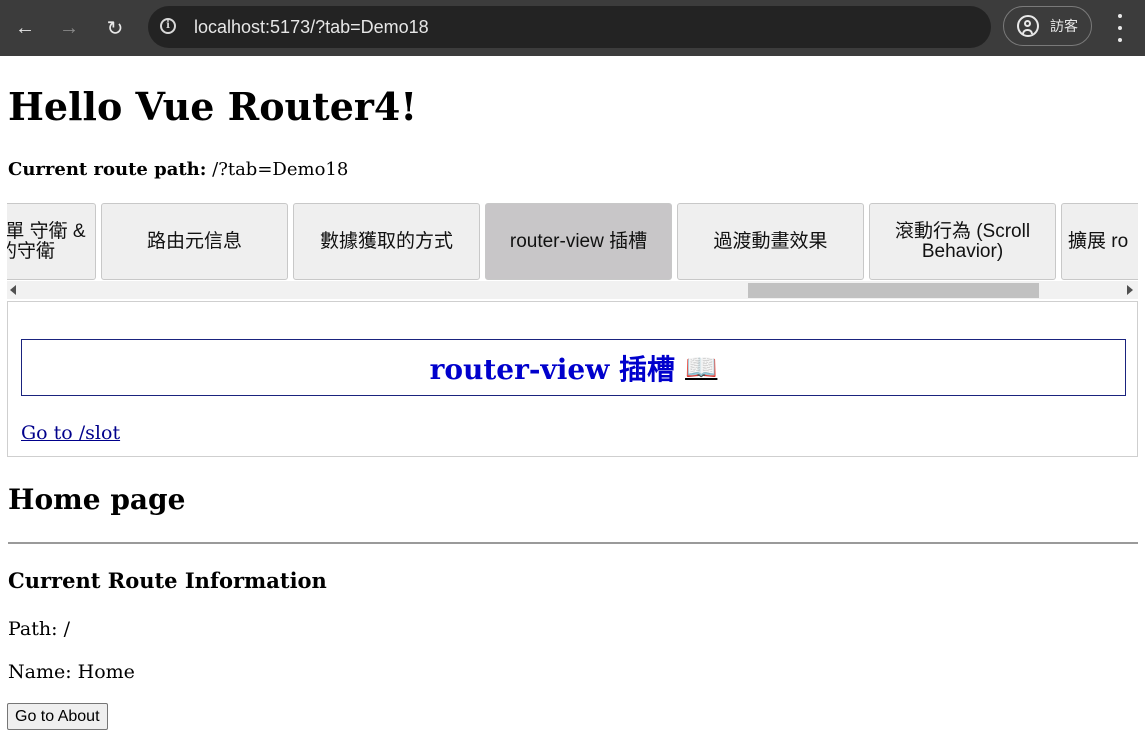 This screenshot has height=736, width=1145. I want to click on go-to-slot-link: Go to /slot, so click(70, 433).